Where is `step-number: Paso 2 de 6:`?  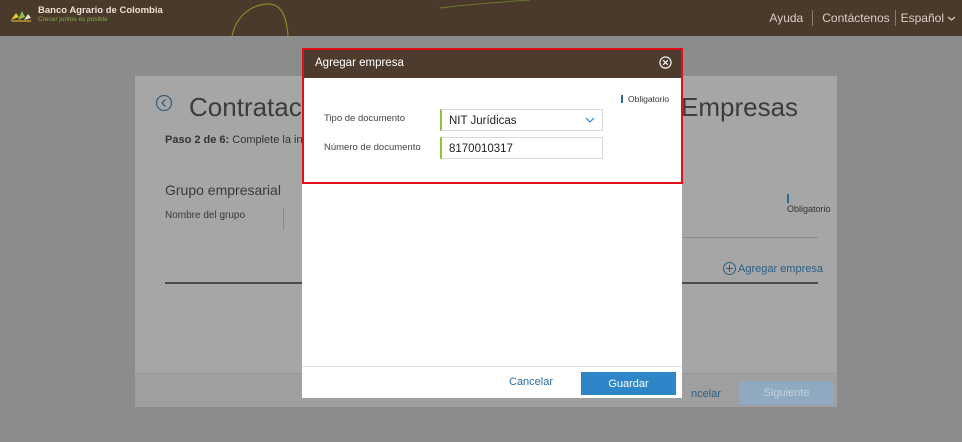 step-number: Paso 2 de 6: is located at coordinates (197, 140).